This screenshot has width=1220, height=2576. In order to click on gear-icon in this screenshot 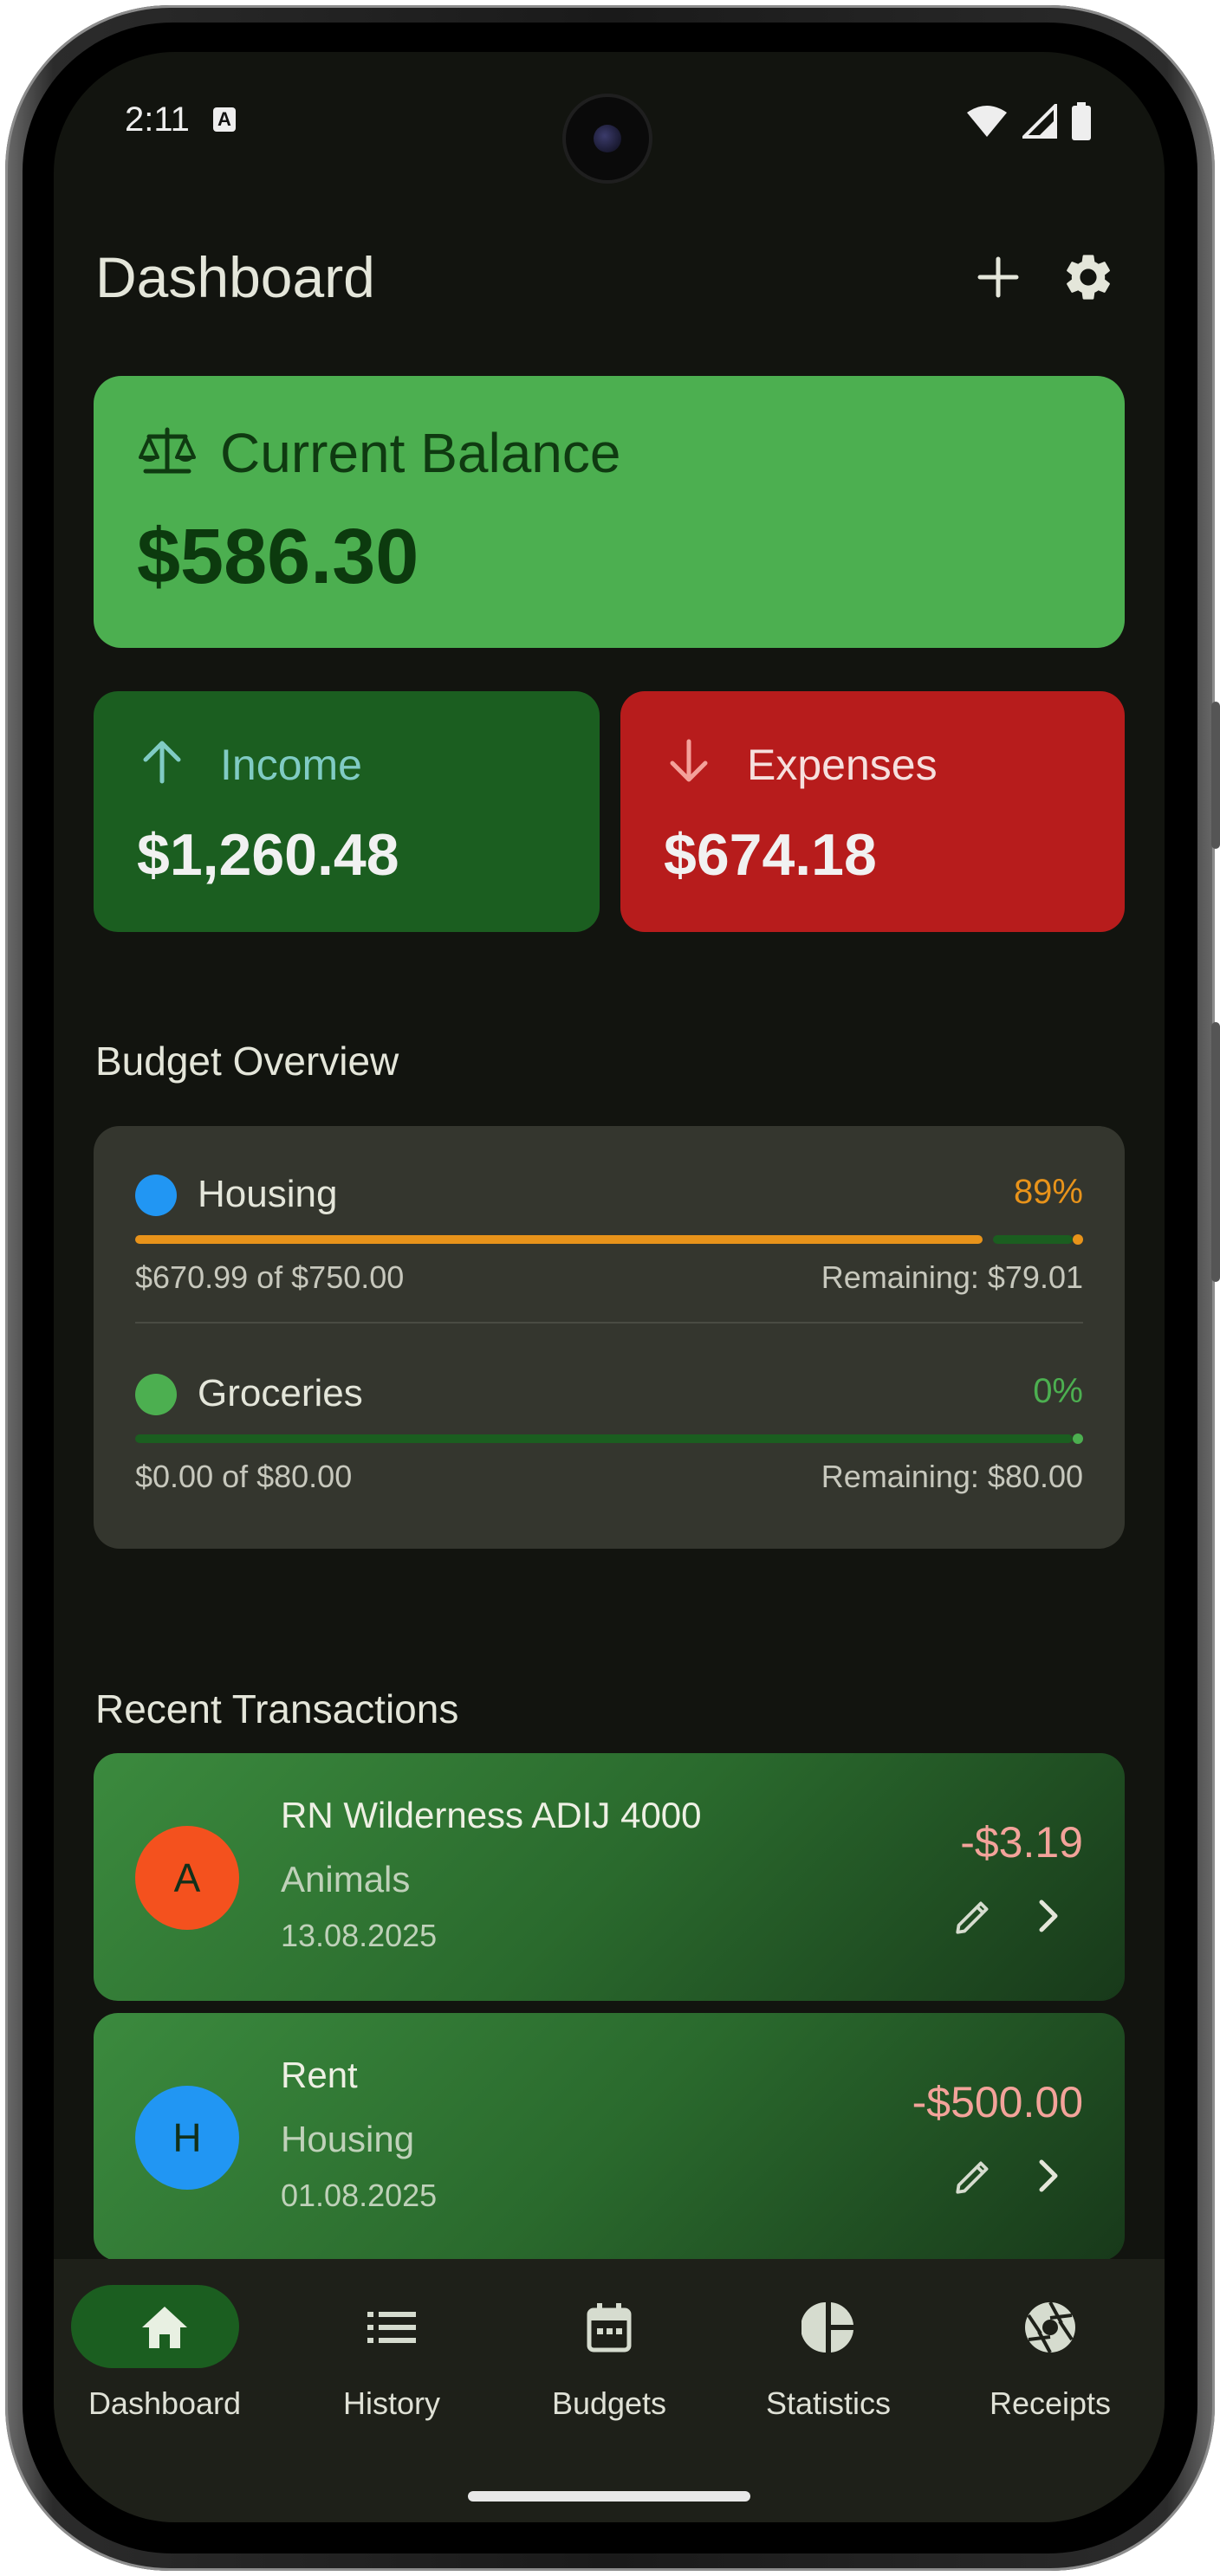, I will do `click(1088, 277)`.